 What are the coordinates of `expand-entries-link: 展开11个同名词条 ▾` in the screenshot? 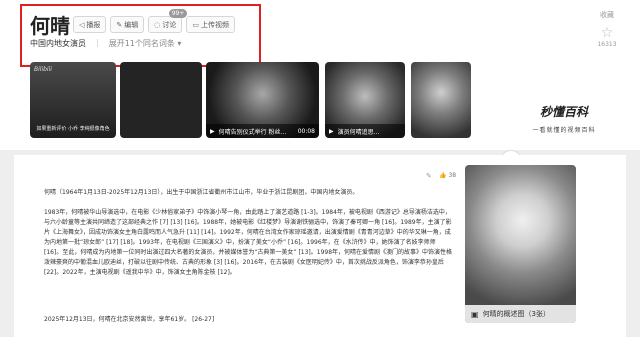 It's located at (145, 43).